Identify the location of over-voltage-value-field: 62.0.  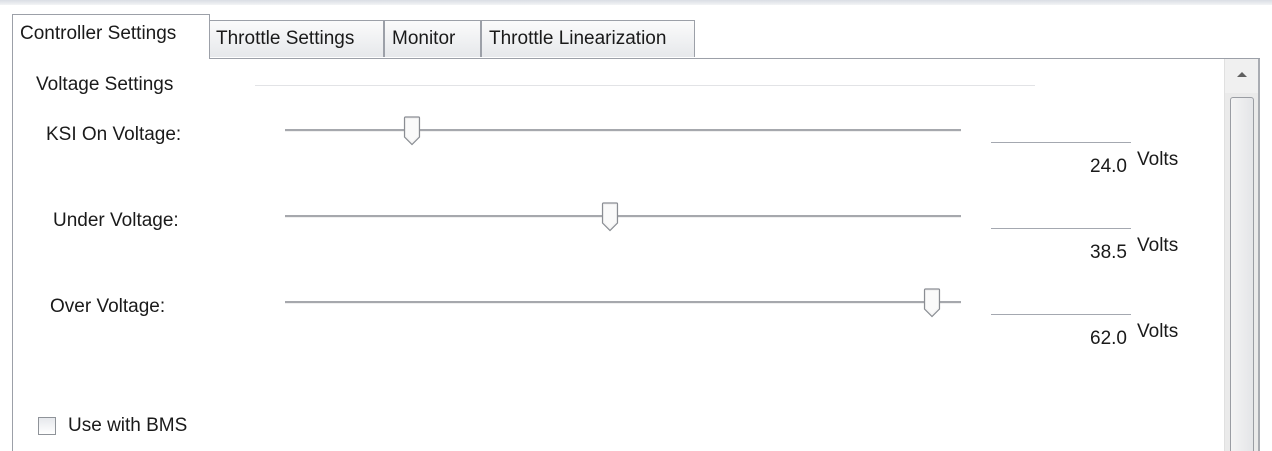
(1061, 333).